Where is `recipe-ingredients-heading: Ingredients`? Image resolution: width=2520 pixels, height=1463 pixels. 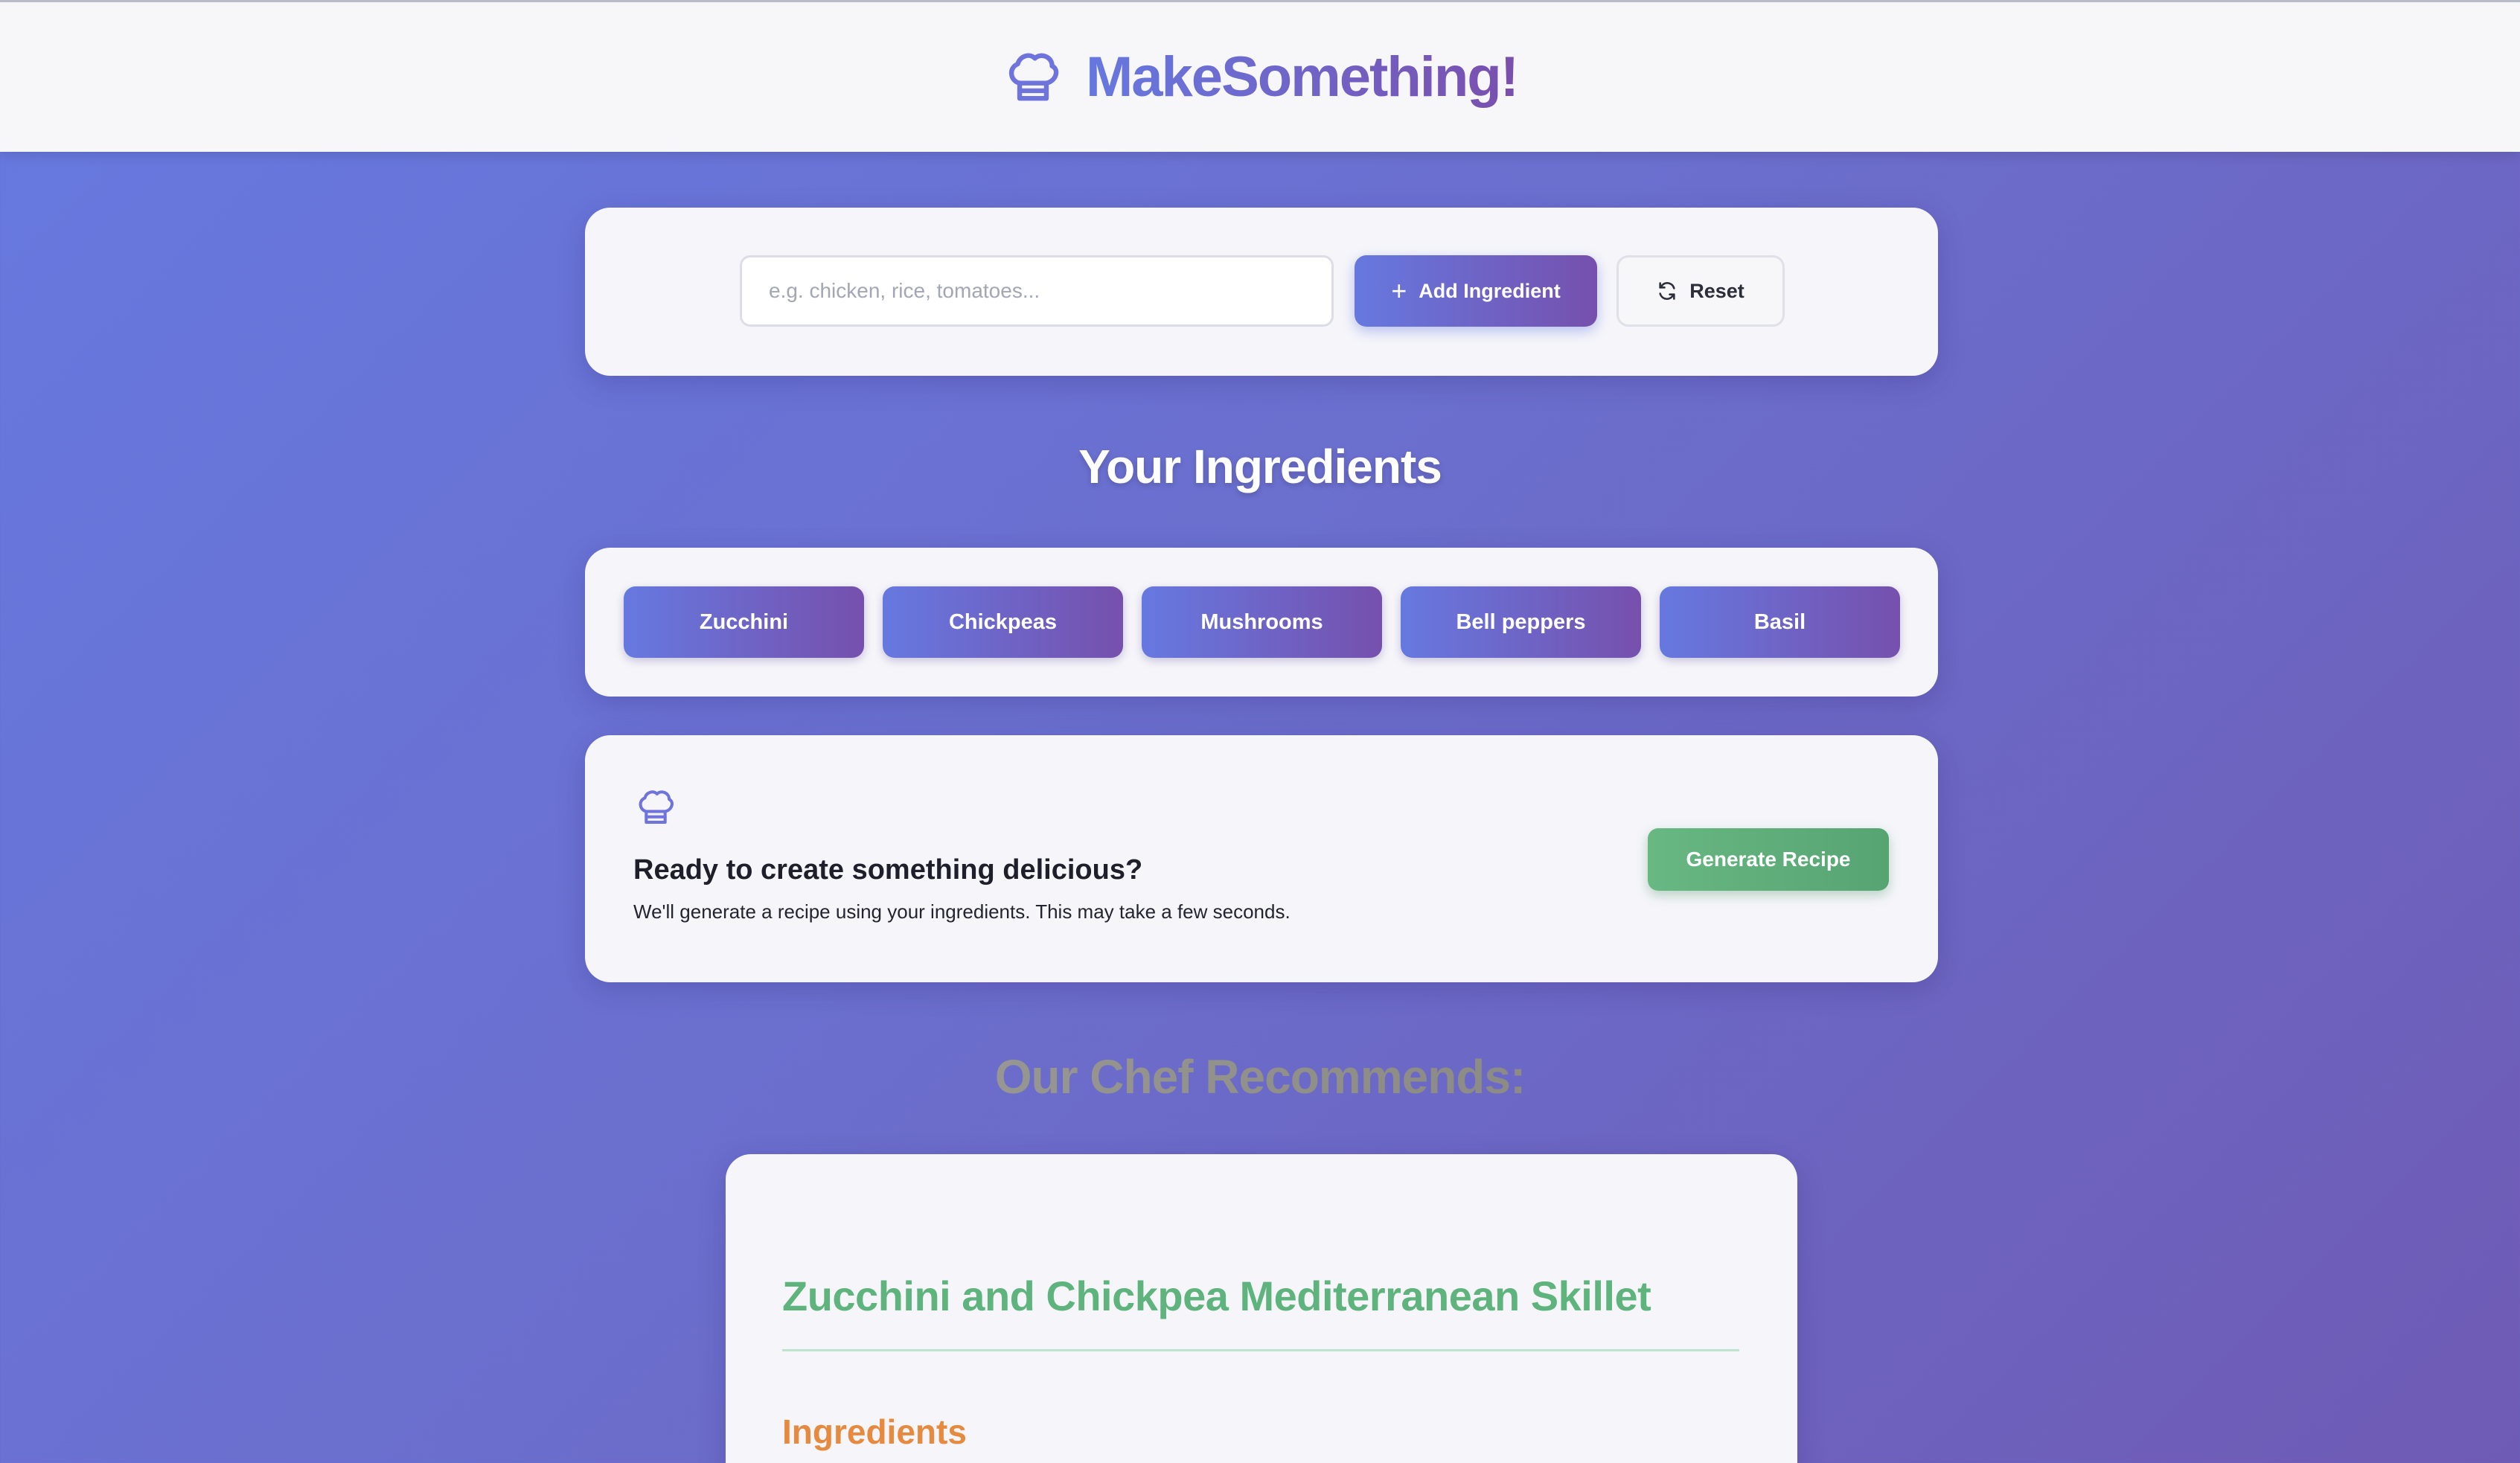 recipe-ingredients-heading: Ingredients is located at coordinates (874, 1431).